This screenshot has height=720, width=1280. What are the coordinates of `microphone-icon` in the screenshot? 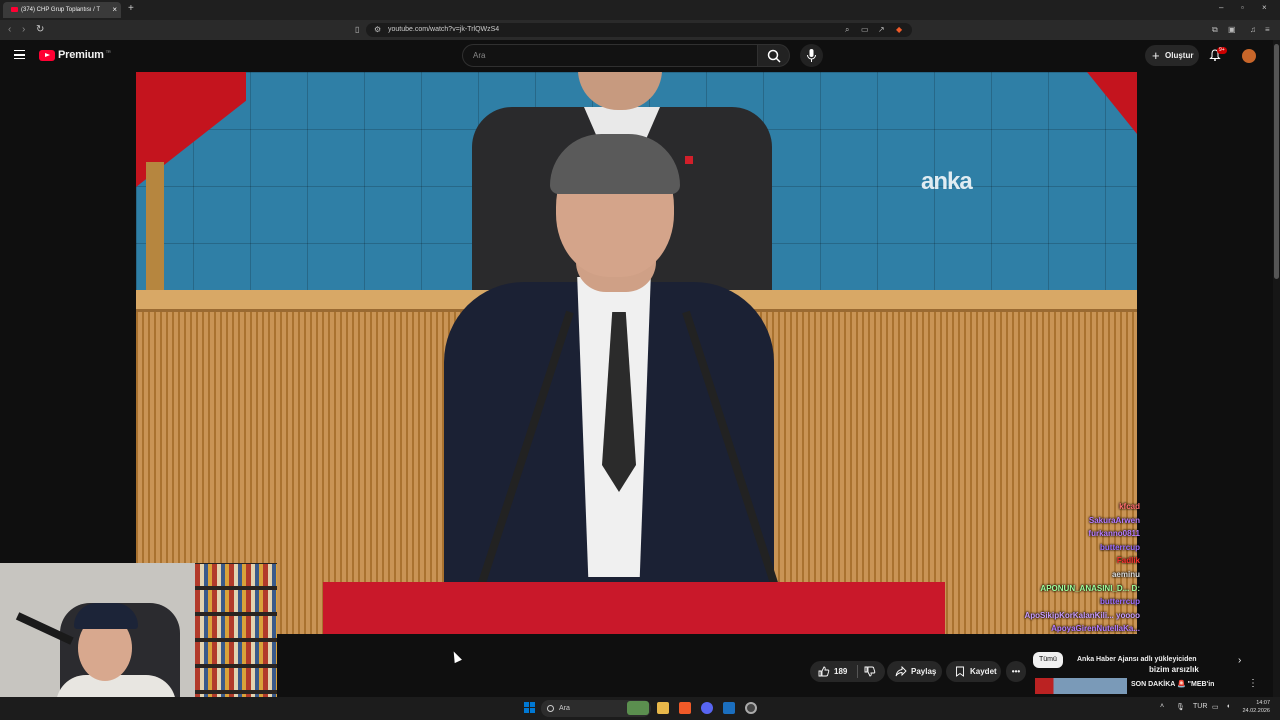 It's located at (811, 55).